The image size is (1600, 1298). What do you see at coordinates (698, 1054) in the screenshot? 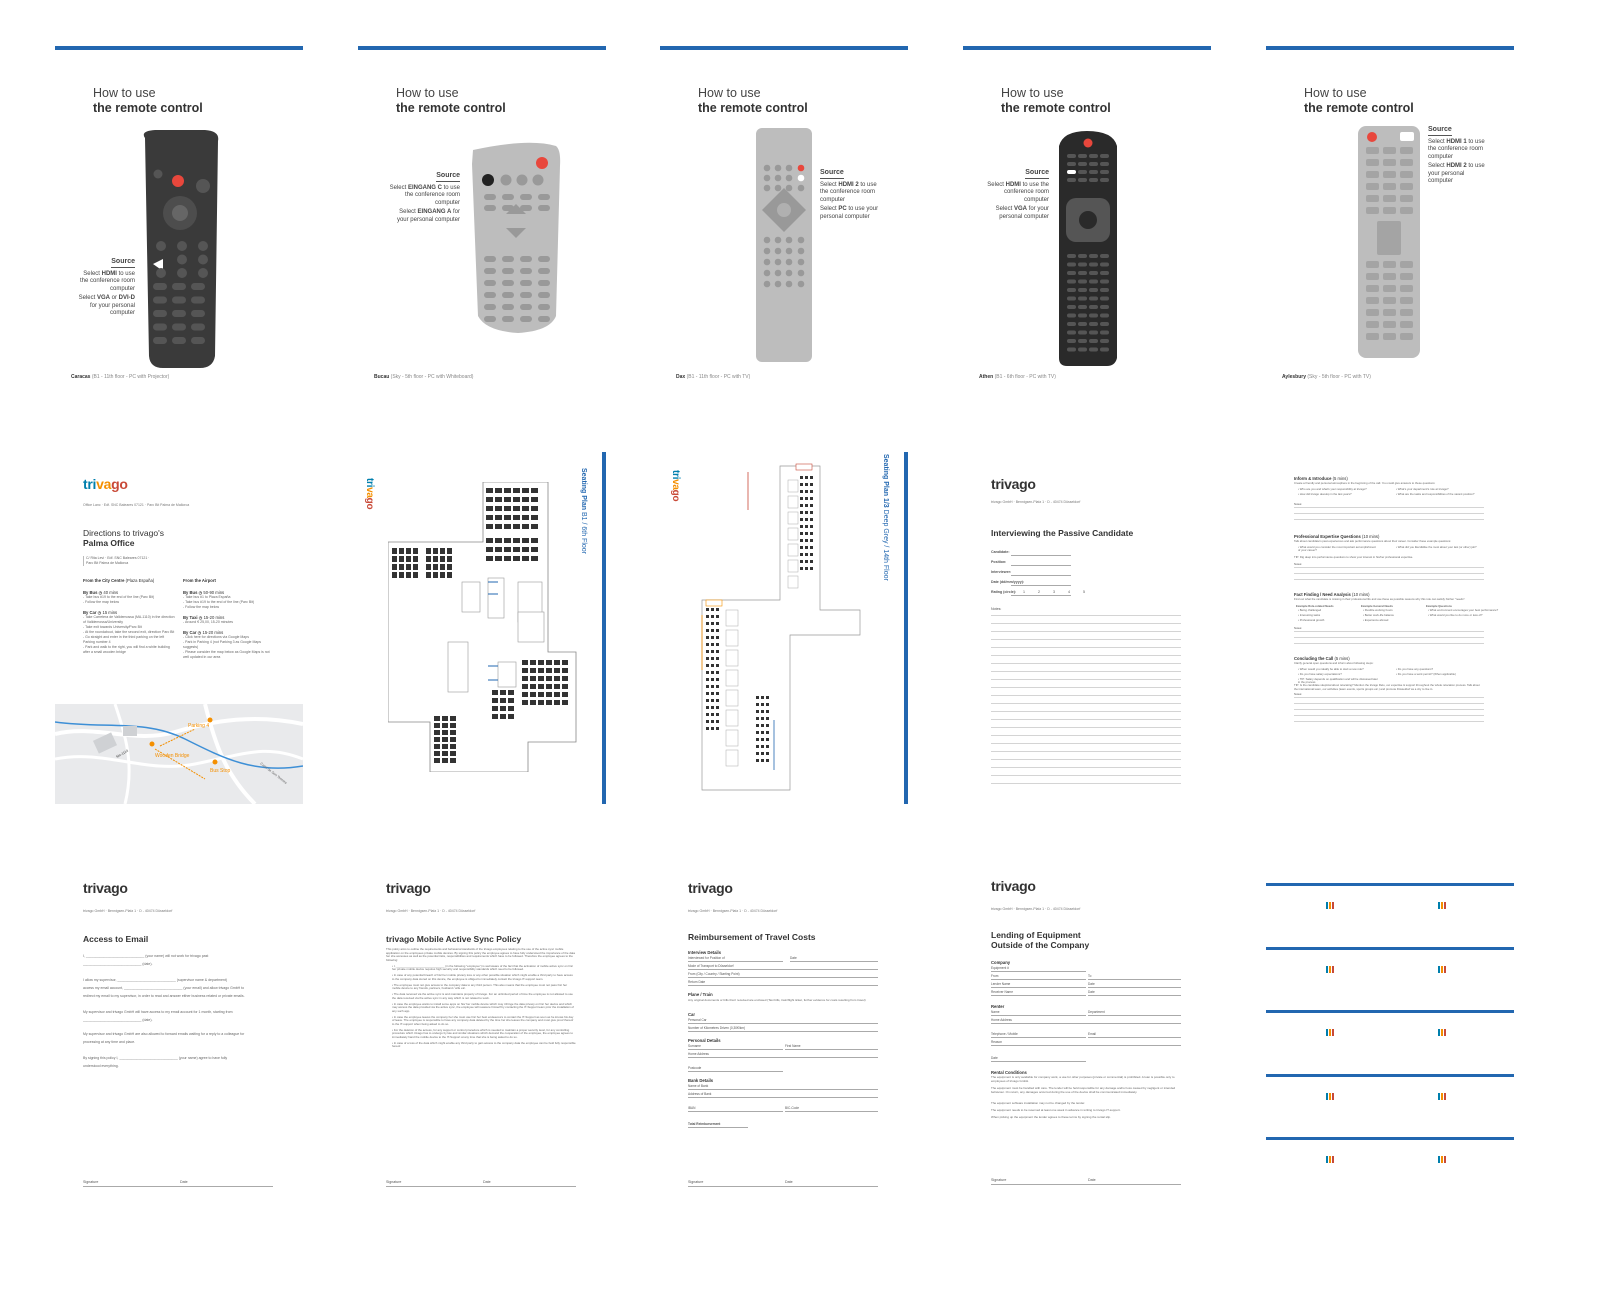
I see `form-field-label: Home Address` at bounding box center [698, 1054].